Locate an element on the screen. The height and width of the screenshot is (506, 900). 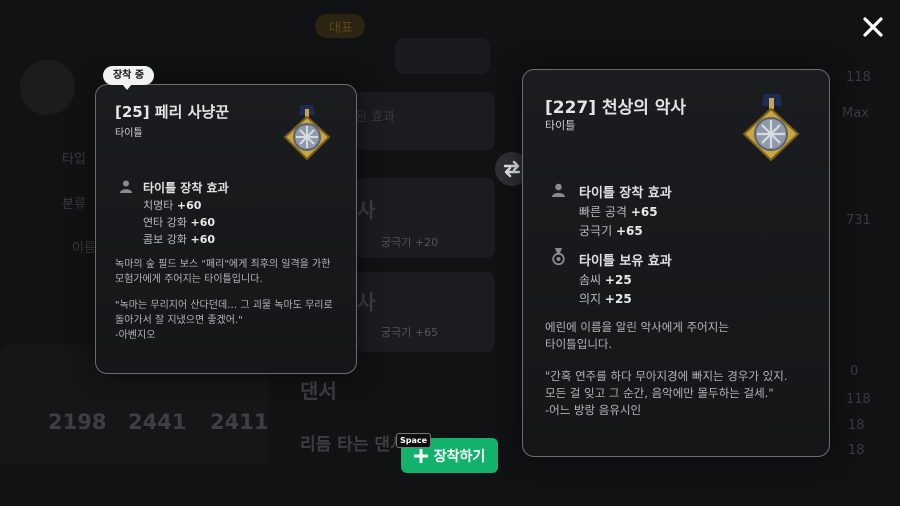
plus-icon is located at coordinates (420, 455).